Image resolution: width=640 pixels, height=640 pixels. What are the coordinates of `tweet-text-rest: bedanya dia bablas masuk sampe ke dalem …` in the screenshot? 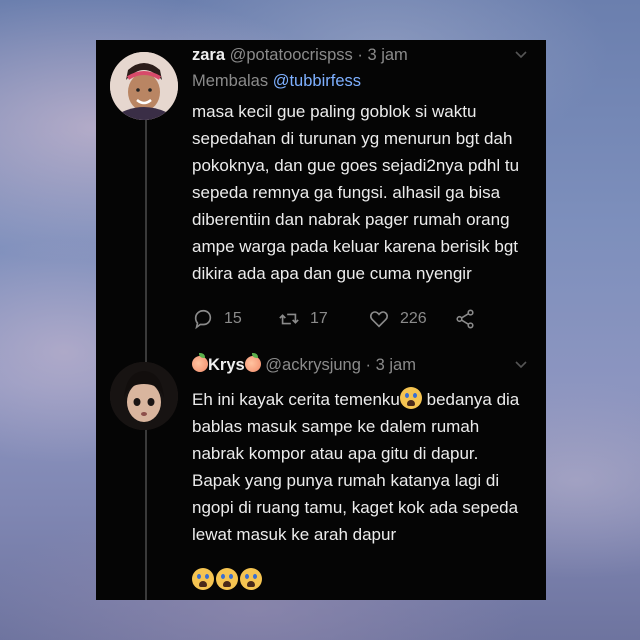 It's located at (356, 467).